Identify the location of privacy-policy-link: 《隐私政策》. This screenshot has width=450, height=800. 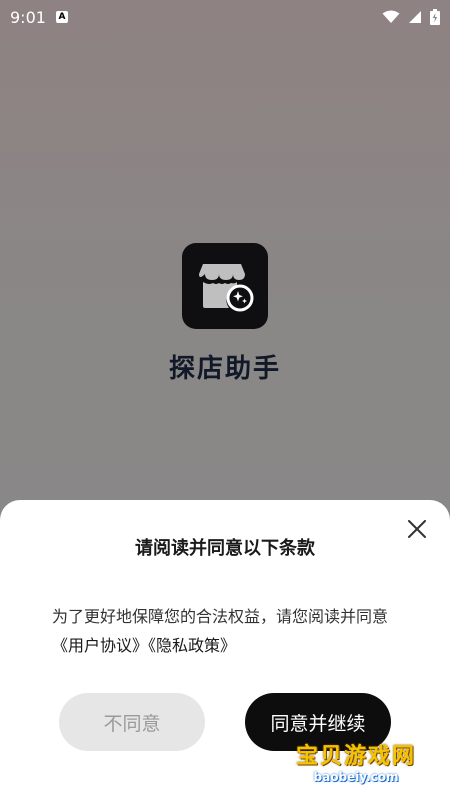
(192, 645).